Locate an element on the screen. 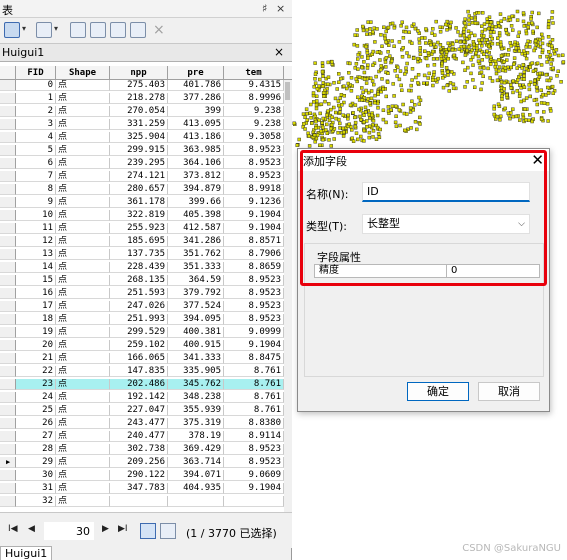 Image resolution: width=567 pixels, height=560 pixels. cell-npp: 255.923 is located at coordinates (139, 228).